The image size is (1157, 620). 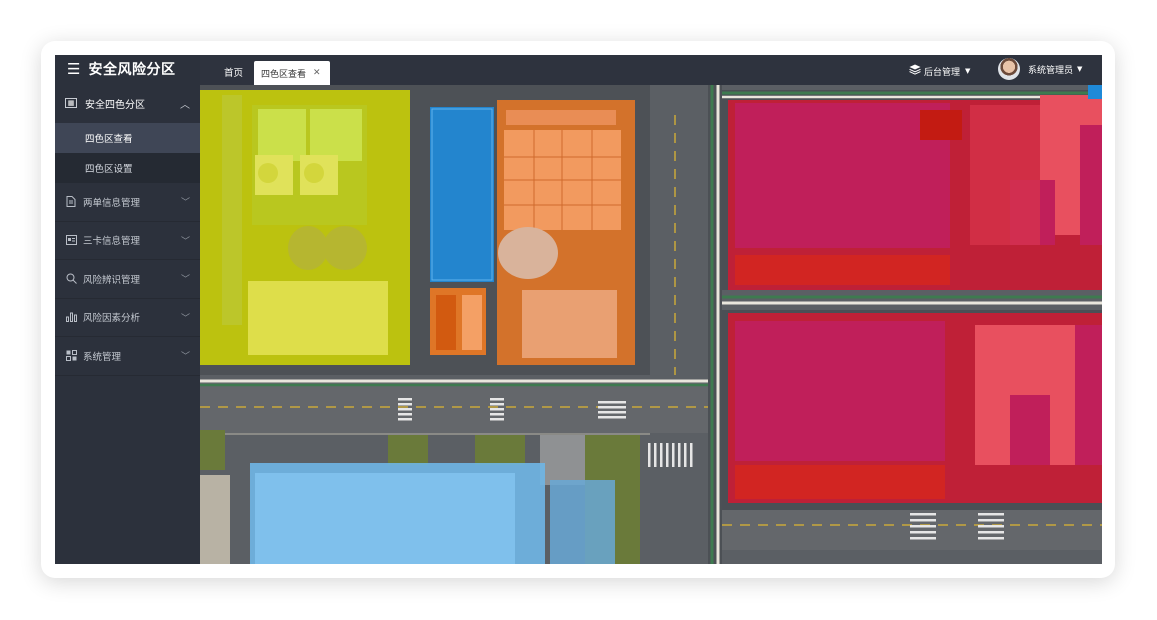 I want to click on sidebar-group-label: 安全四色分区, so click(x=115, y=105).